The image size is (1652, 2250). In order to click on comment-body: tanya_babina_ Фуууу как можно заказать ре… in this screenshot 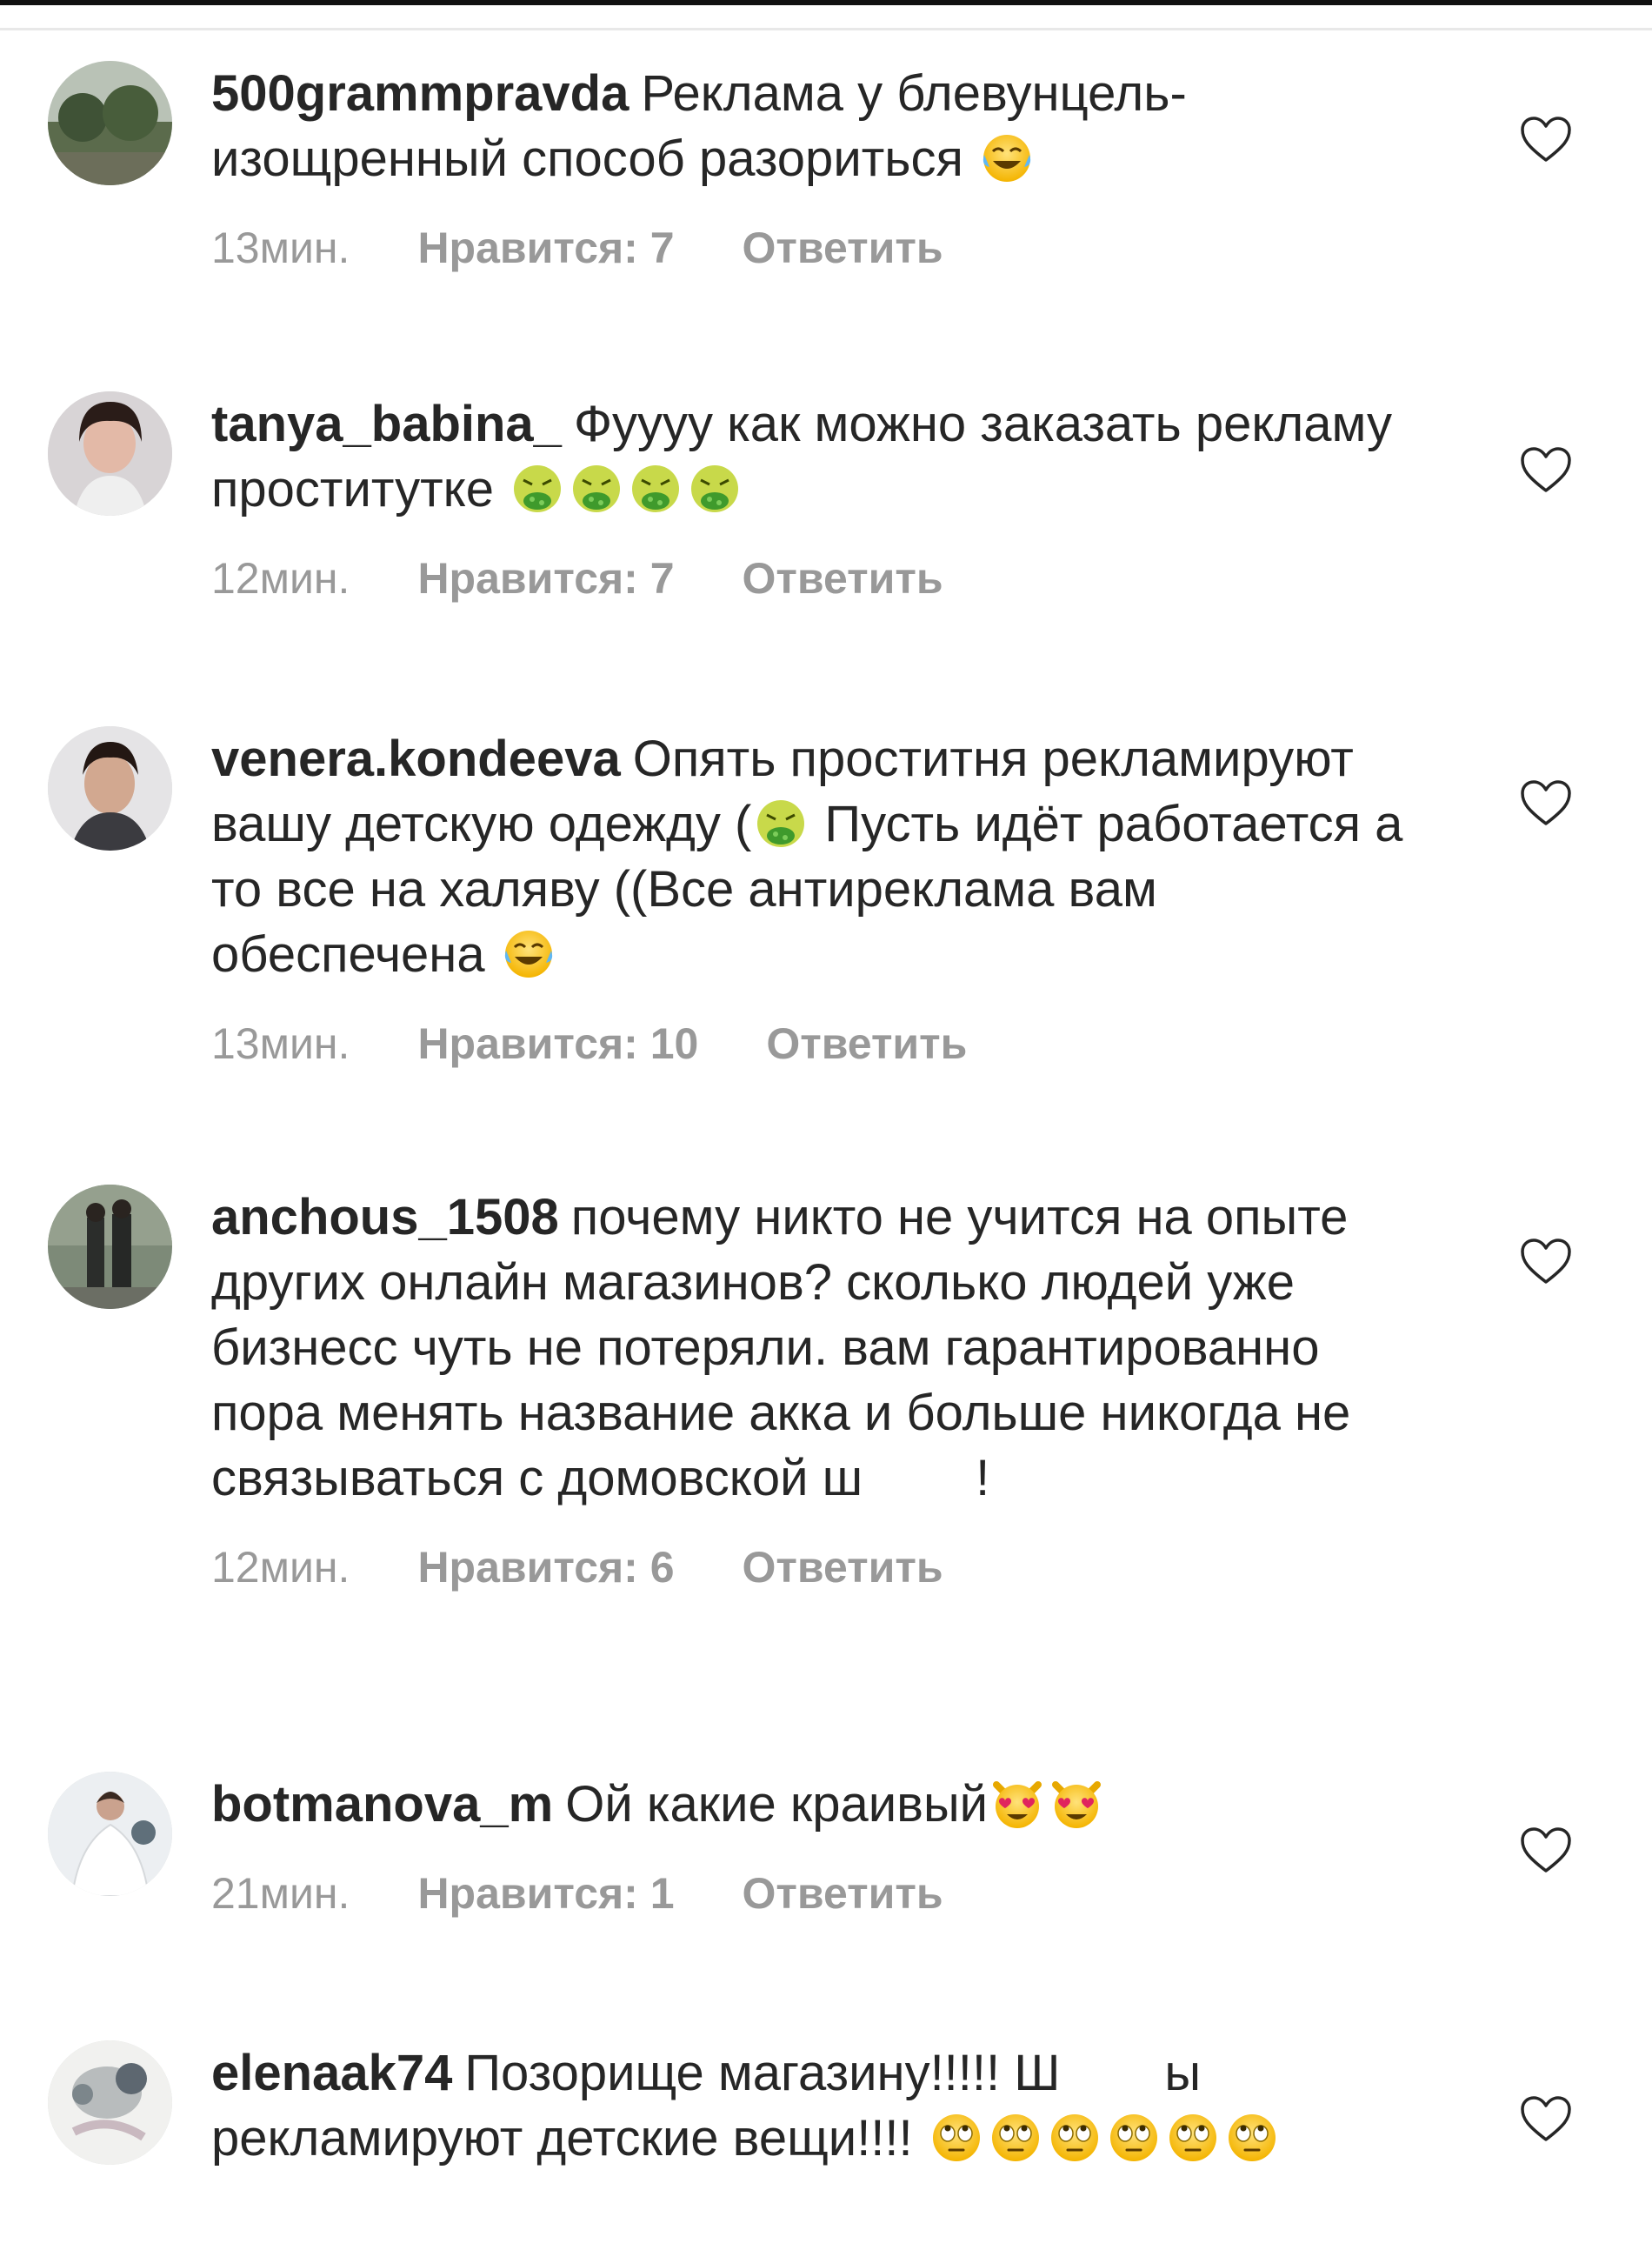, I will do `click(815, 497)`.